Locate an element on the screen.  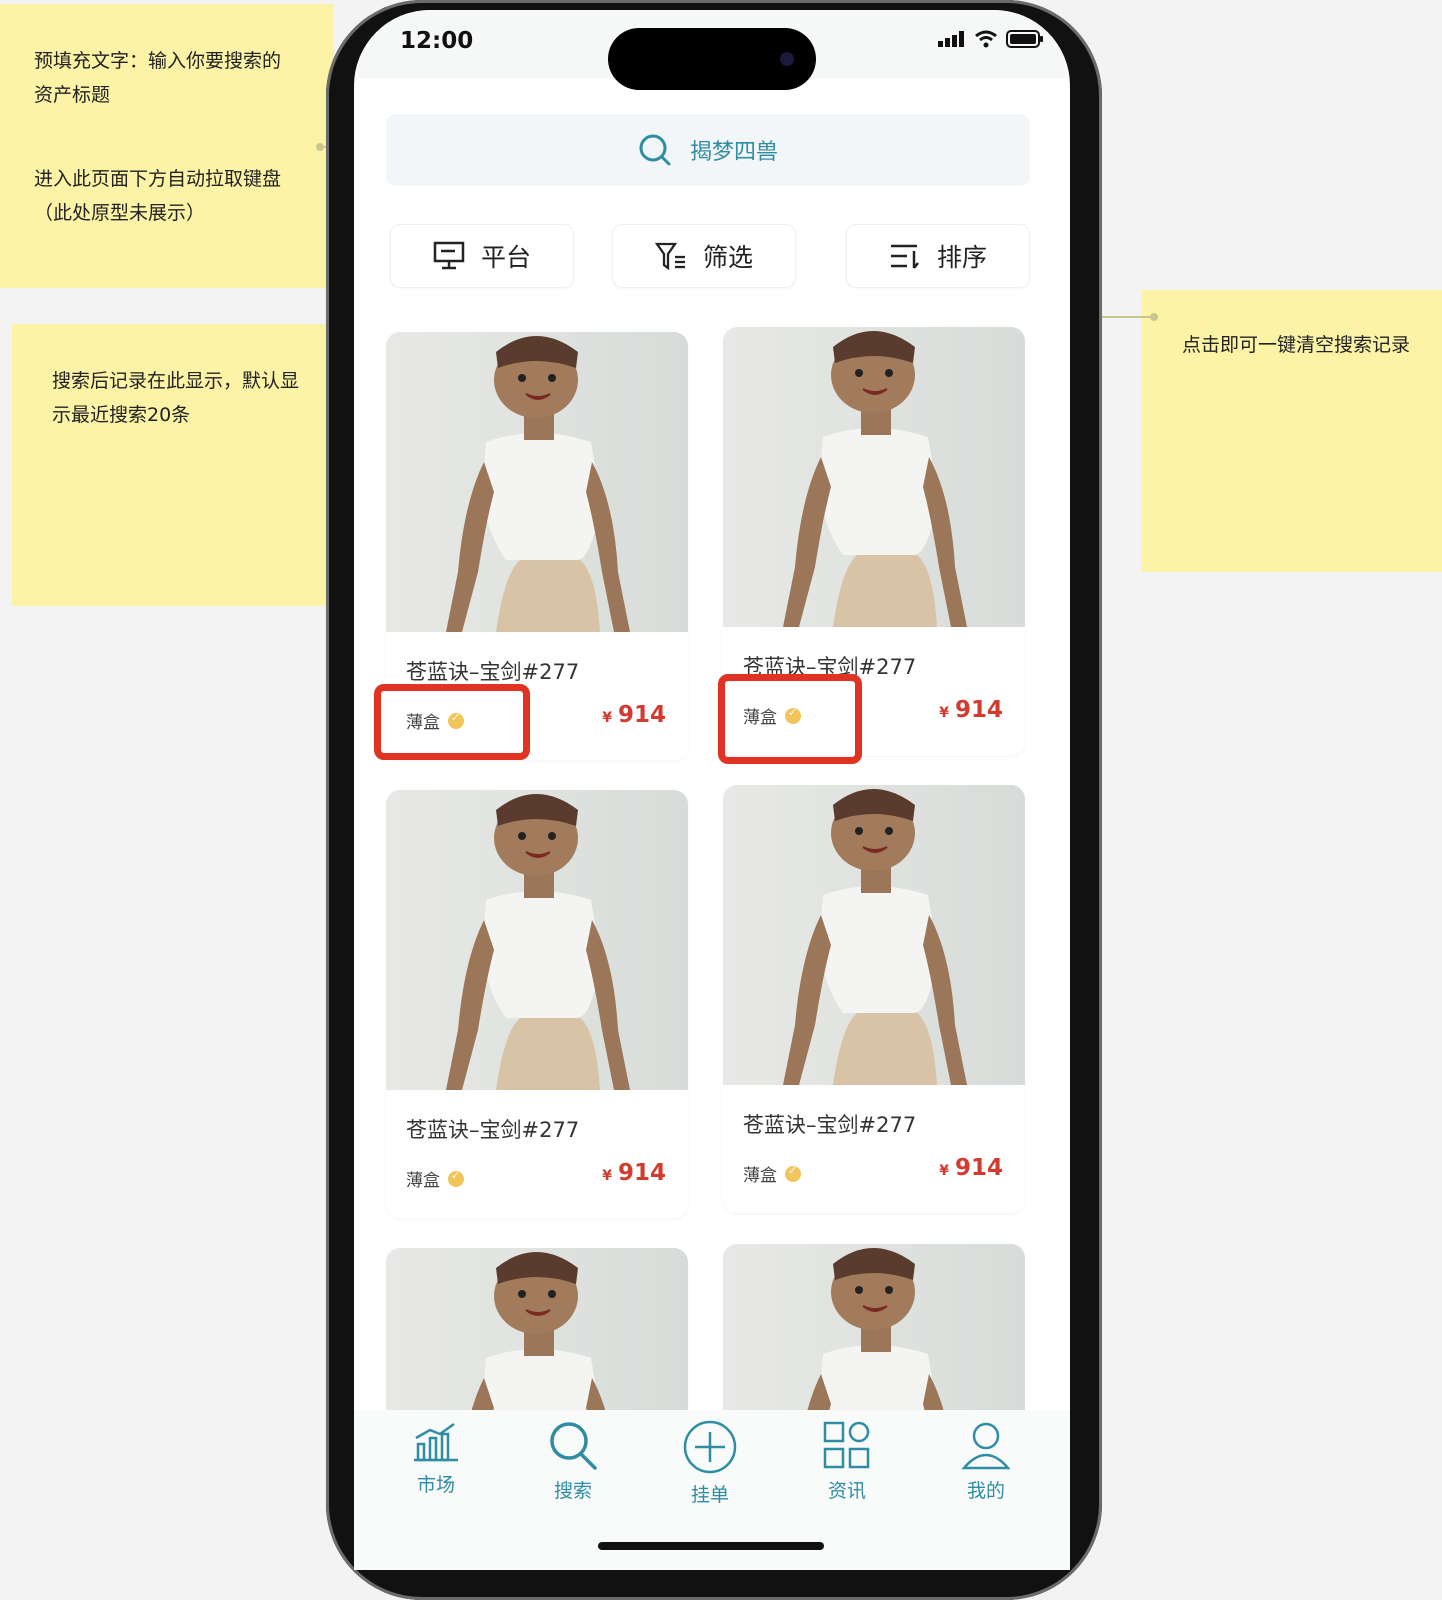
annotation-note-history: 搜索后记录在此显示，默认显 示最近搜索20条 is located at coordinates (182, 465).